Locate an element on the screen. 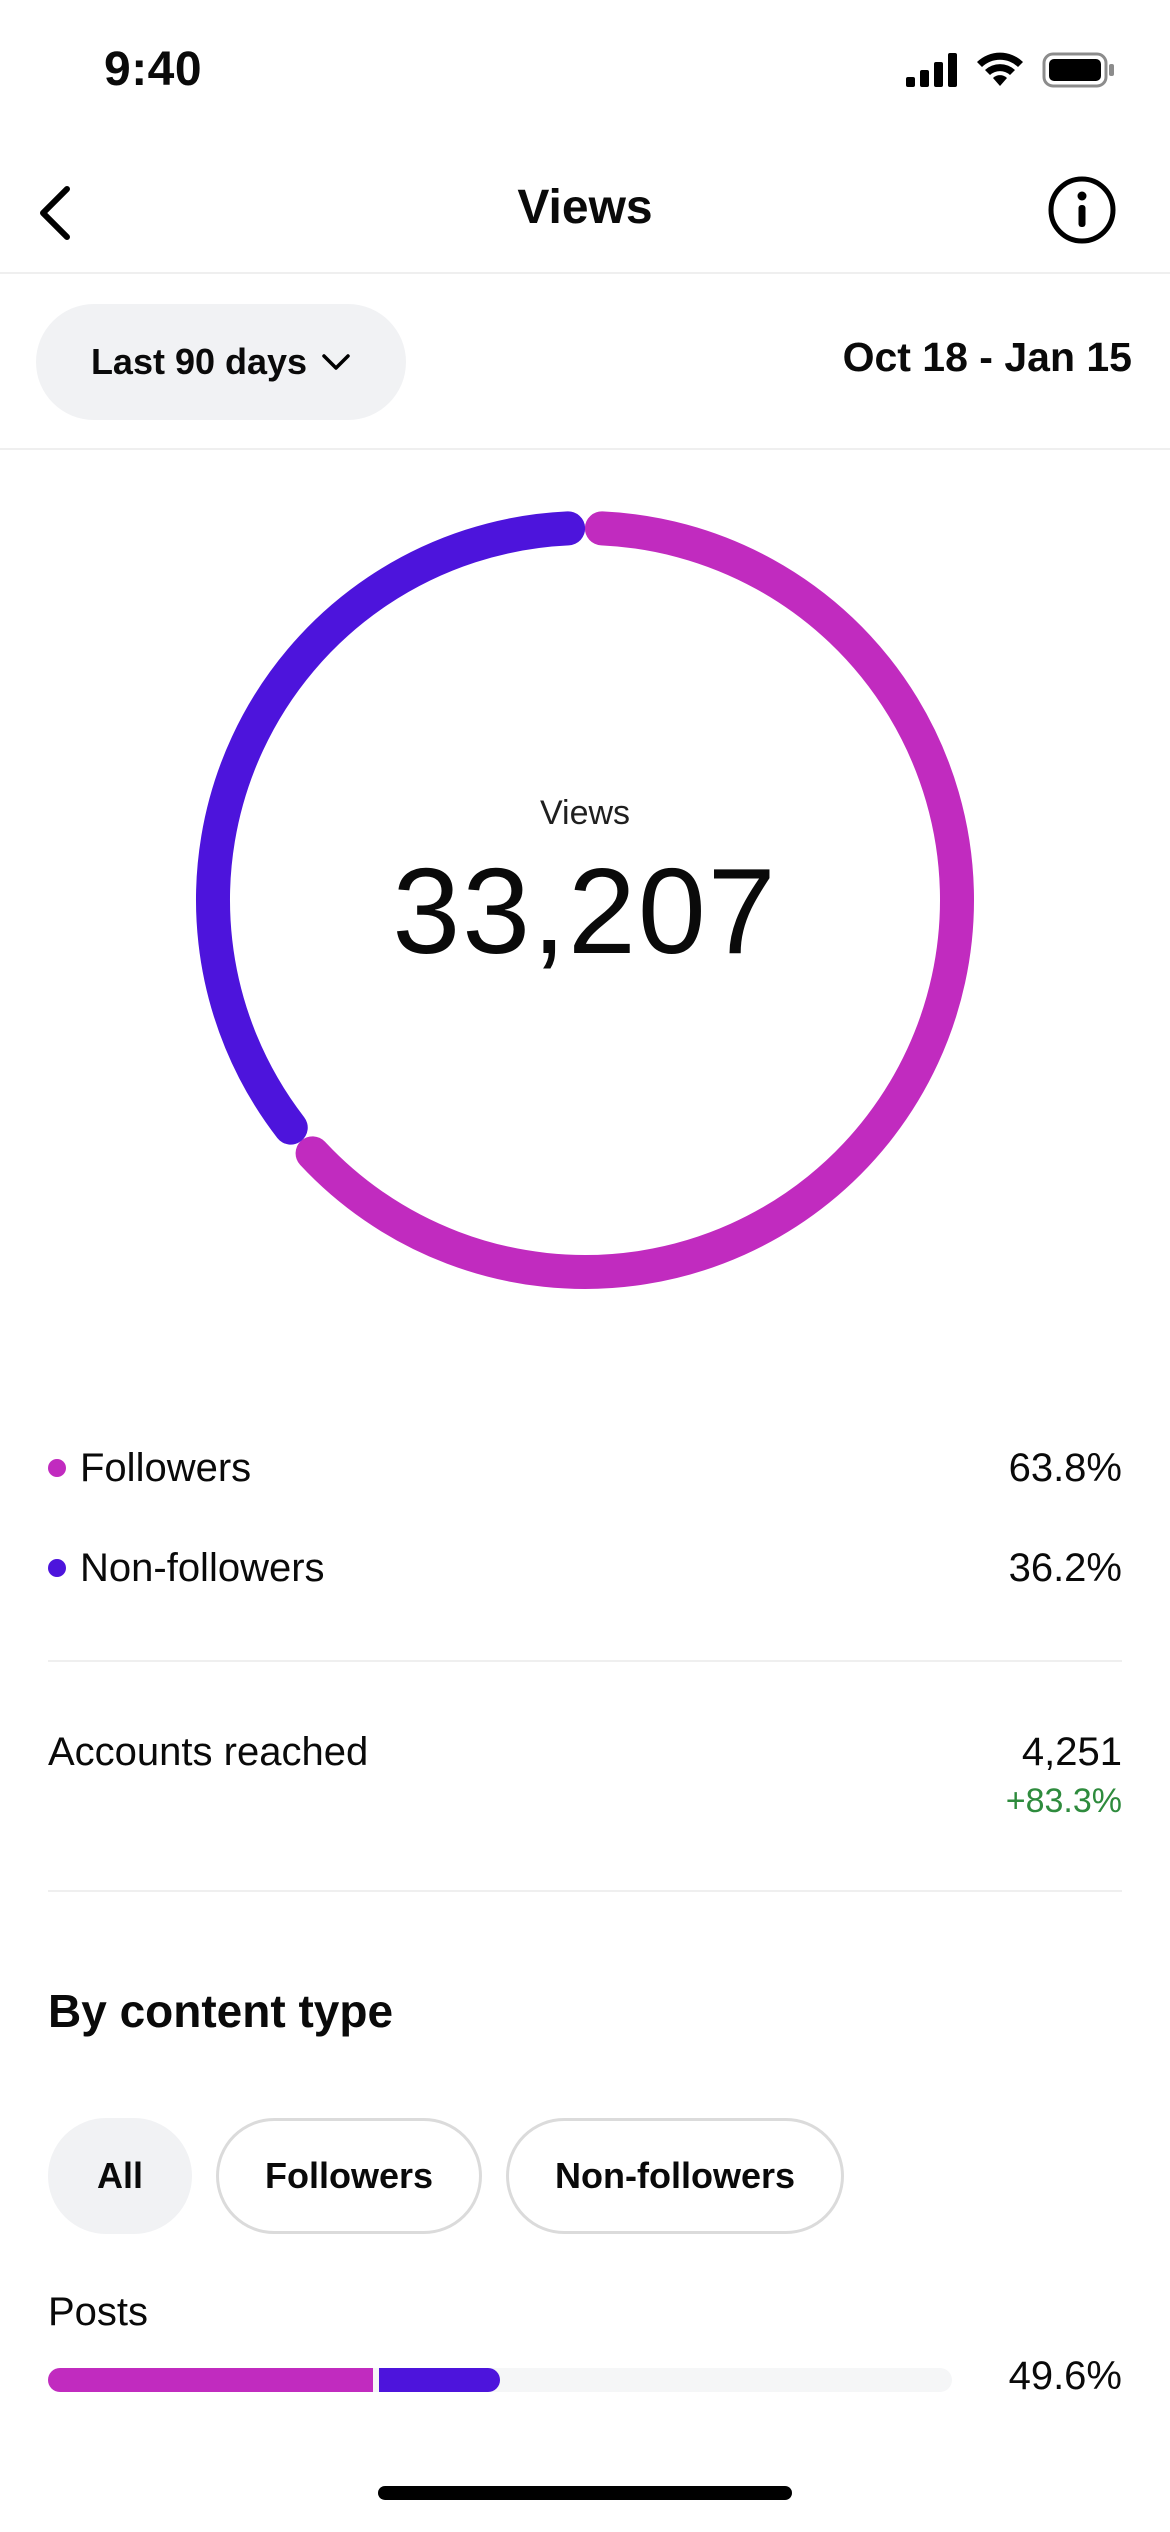 The height and width of the screenshot is (2532, 1170). posts-followers-segment is located at coordinates (211, 2380).